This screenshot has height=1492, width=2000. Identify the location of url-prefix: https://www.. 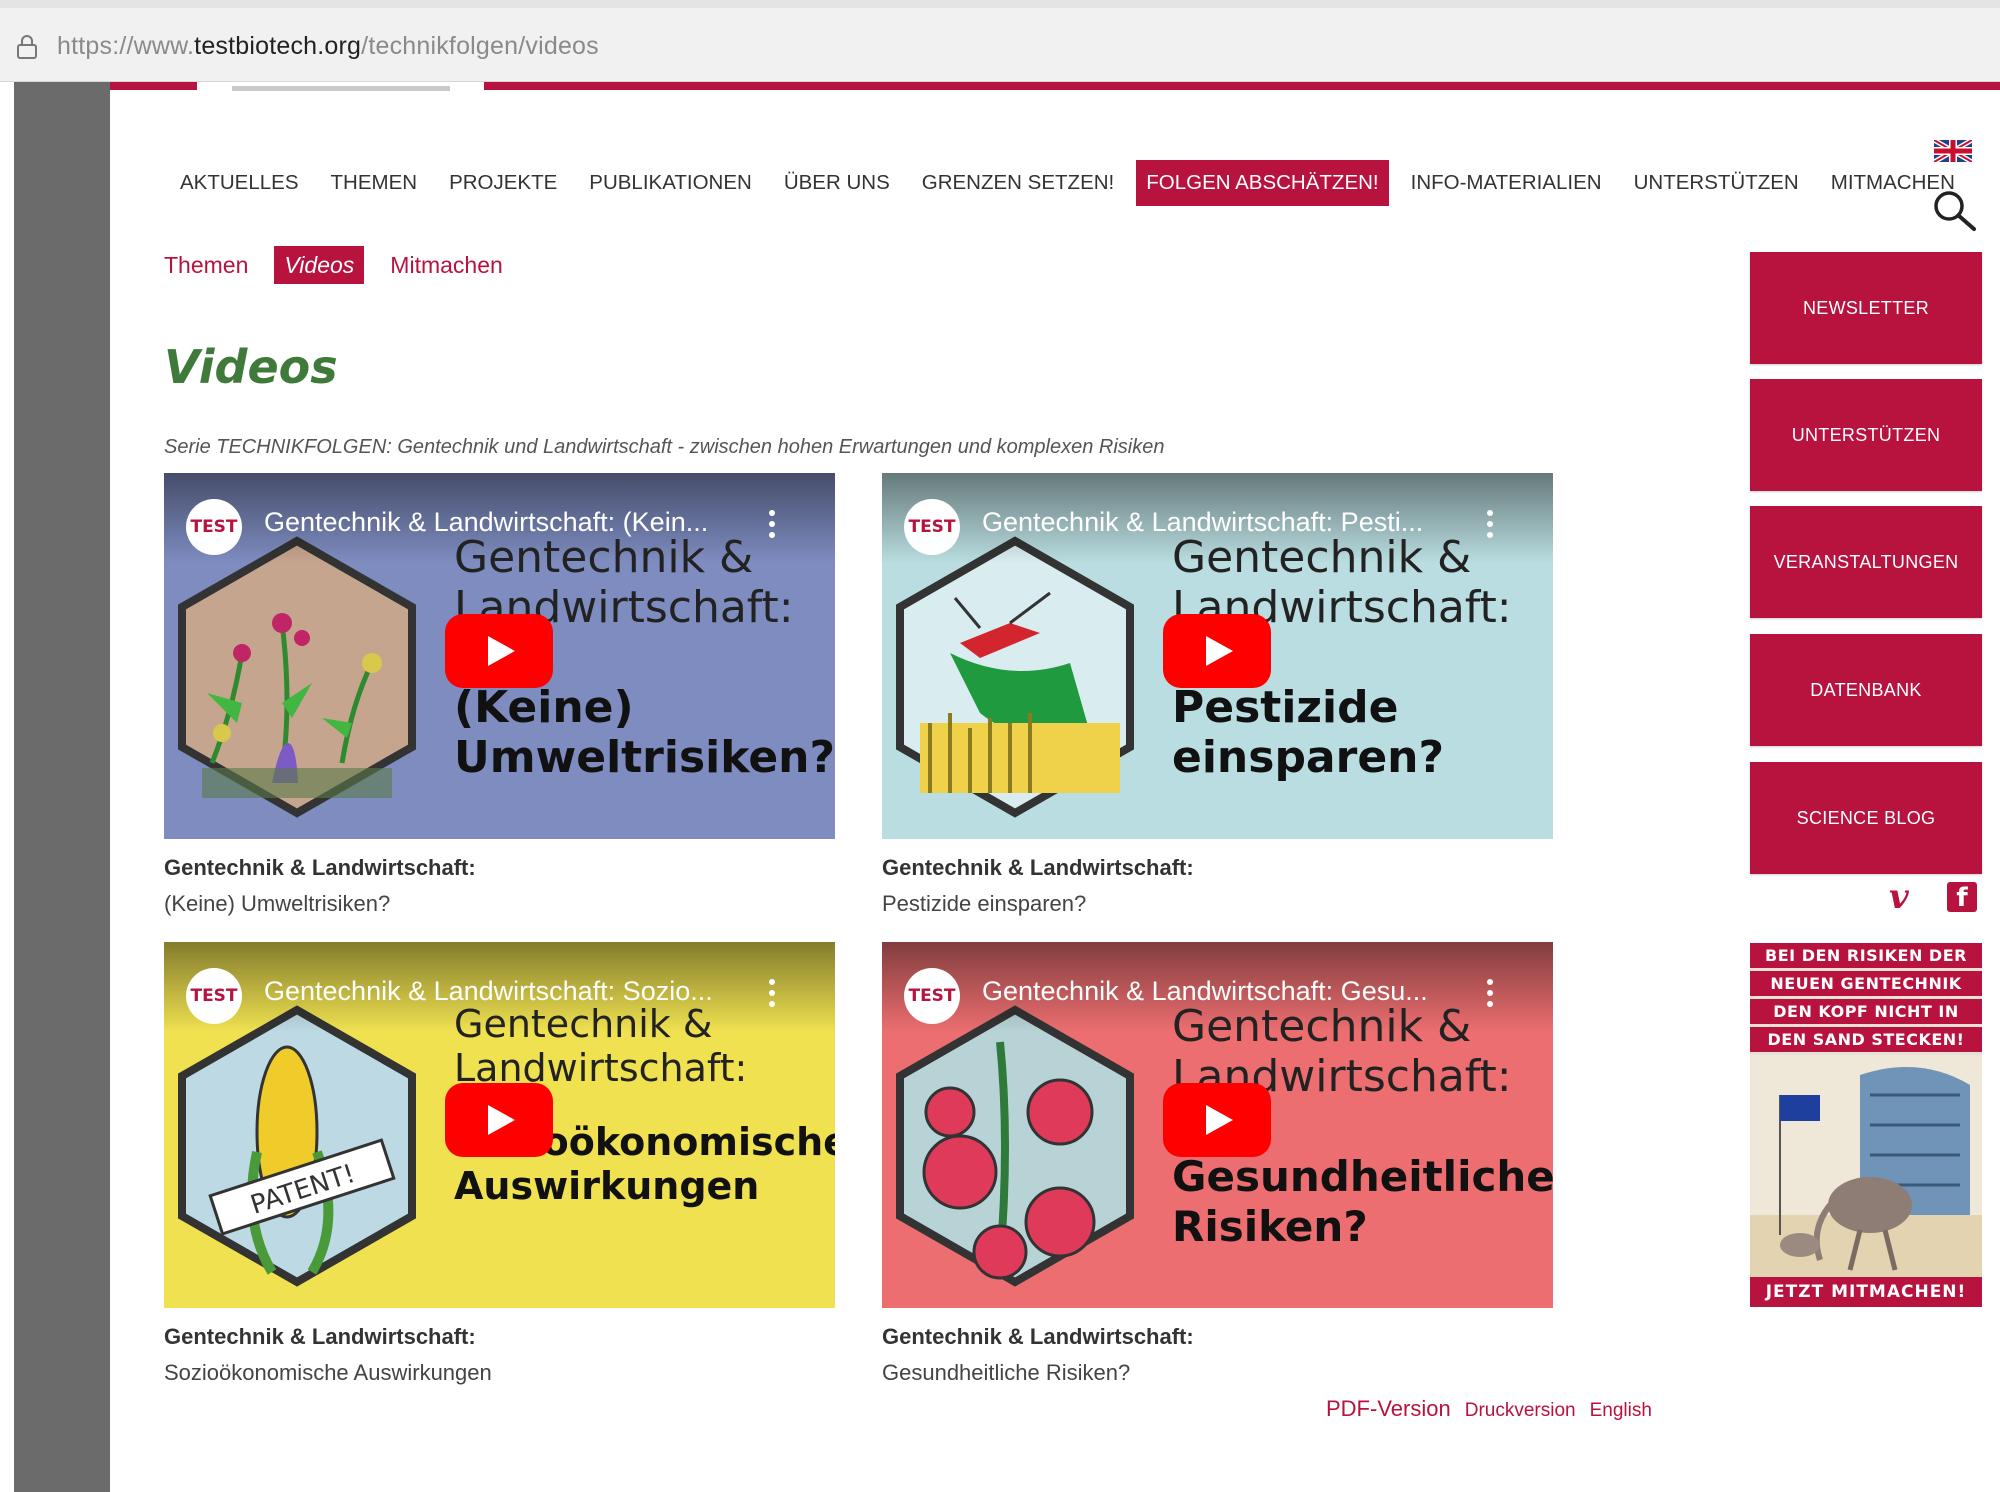
(126, 46).